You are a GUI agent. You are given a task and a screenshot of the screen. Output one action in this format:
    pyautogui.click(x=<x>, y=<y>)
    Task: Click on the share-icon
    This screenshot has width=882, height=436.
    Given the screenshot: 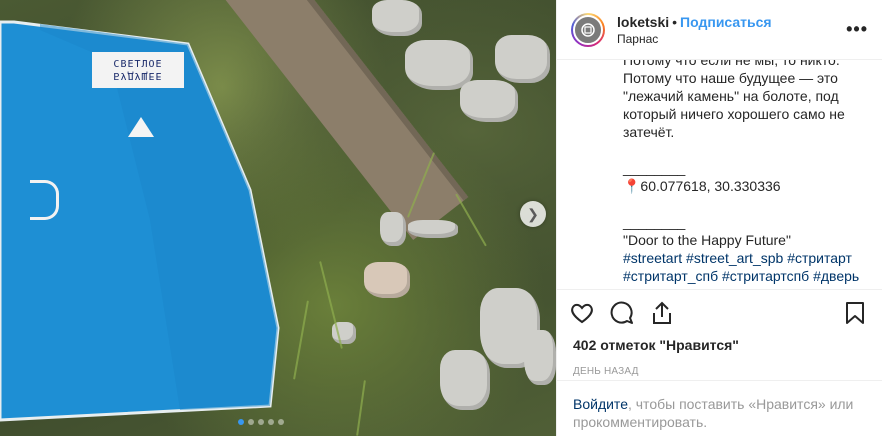 What is the action you would take?
    pyautogui.click(x=662, y=312)
    